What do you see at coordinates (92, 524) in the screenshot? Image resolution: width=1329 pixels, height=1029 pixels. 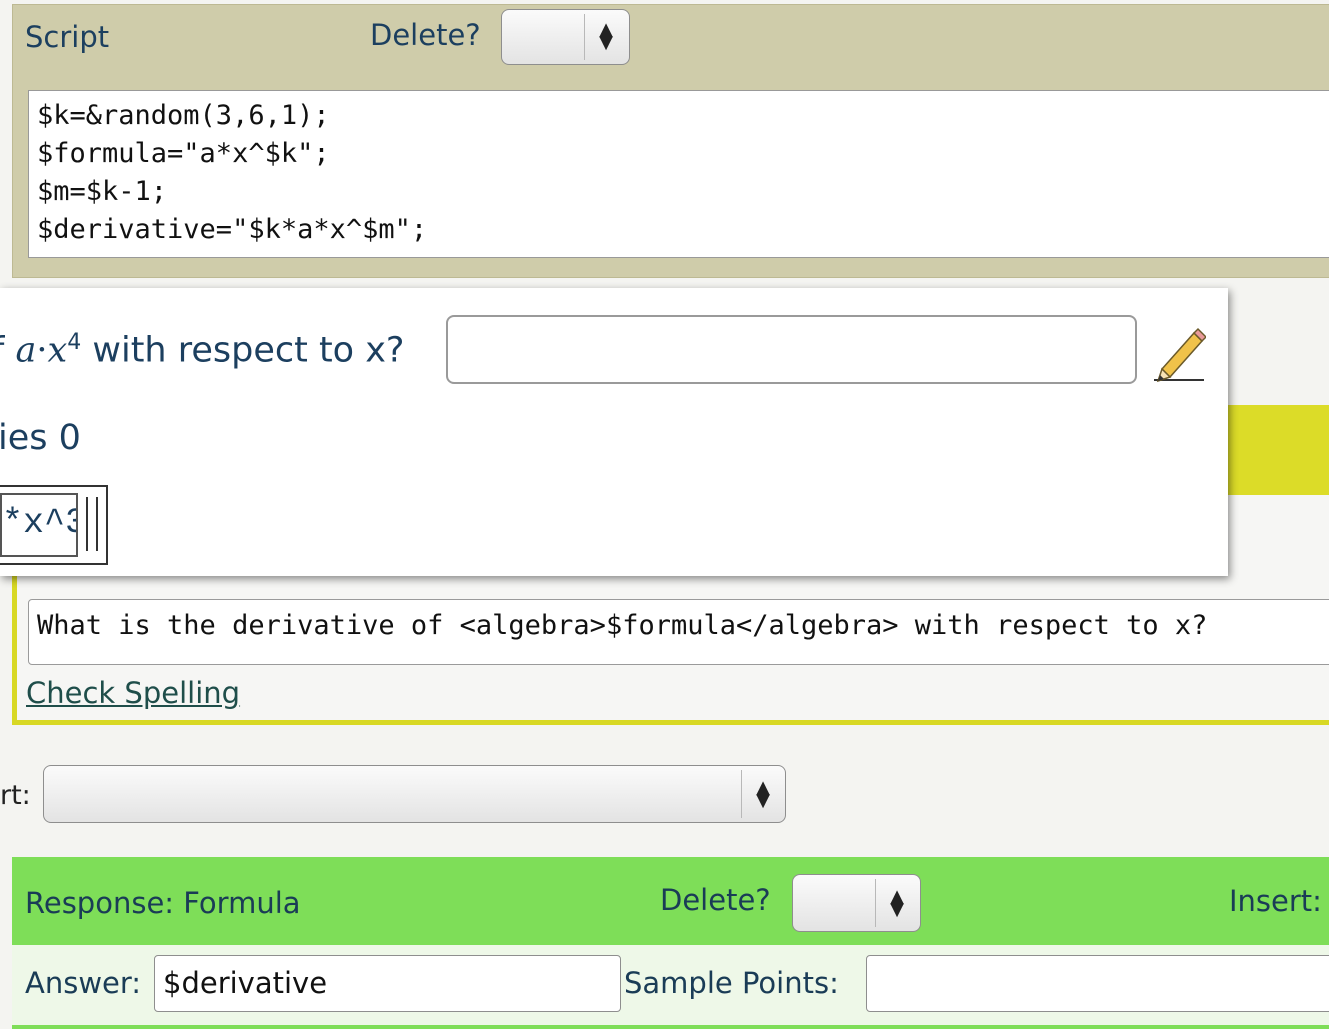 I see `text-cursor` at bounding box center [92, 524].